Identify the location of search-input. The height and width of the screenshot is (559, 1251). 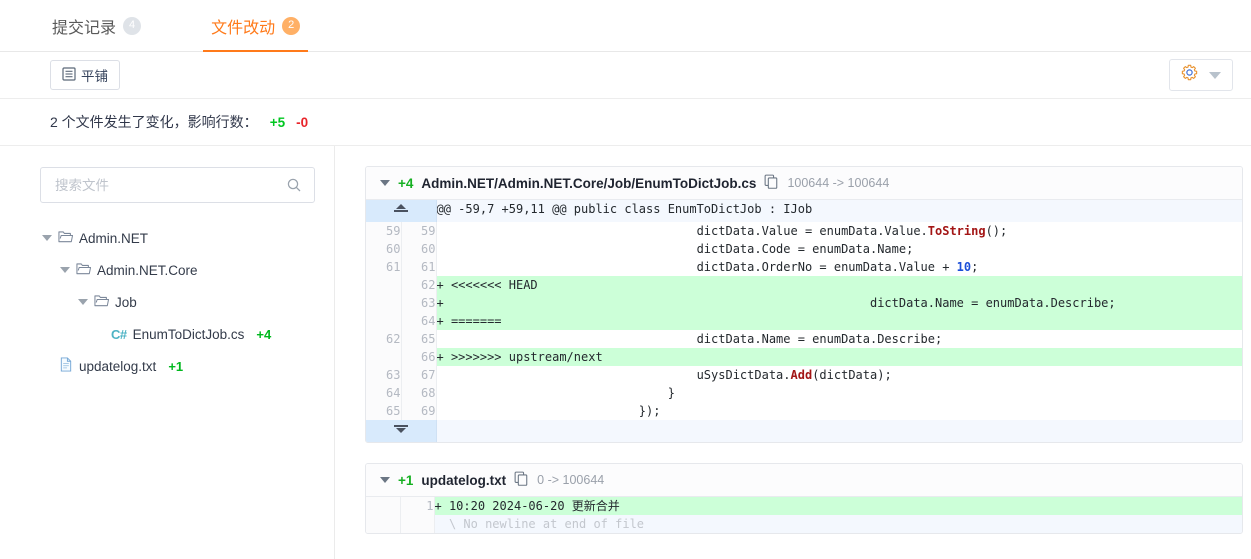
(177, 185).